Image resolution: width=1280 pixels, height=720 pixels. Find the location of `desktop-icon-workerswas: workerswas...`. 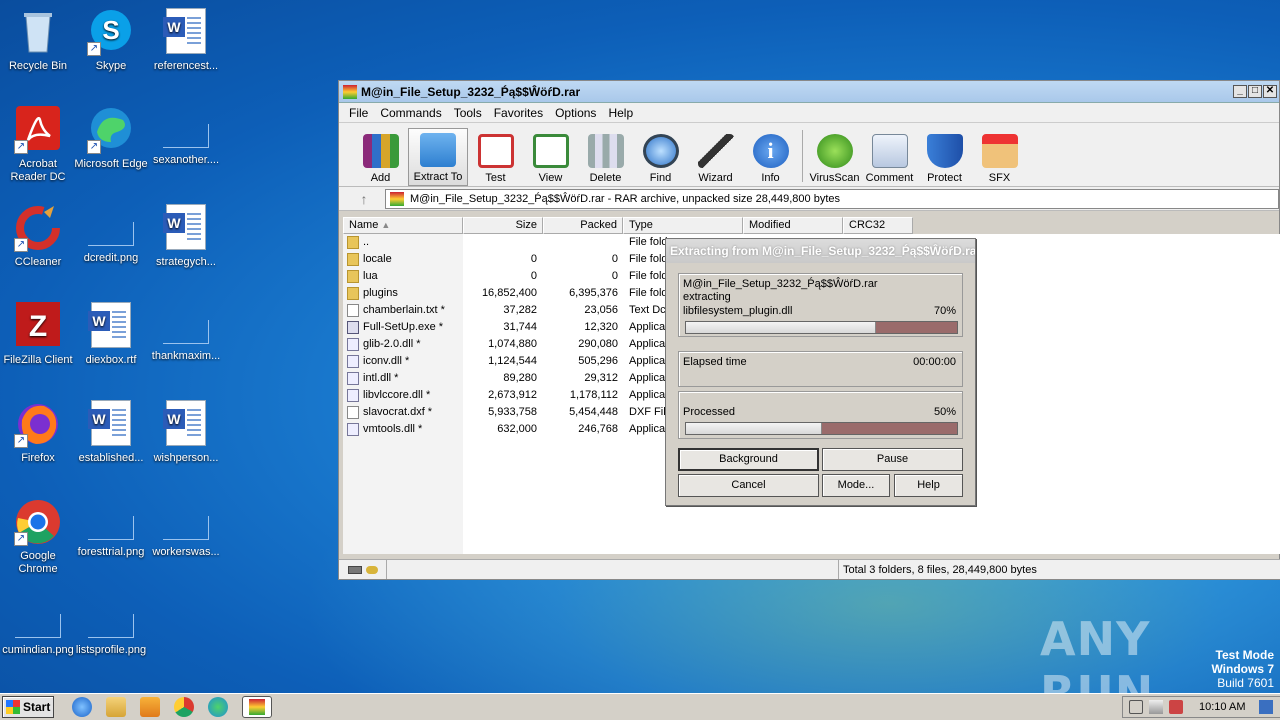

desktop-icon-workerswas: workerswas... is located at coordinates (186, 528).